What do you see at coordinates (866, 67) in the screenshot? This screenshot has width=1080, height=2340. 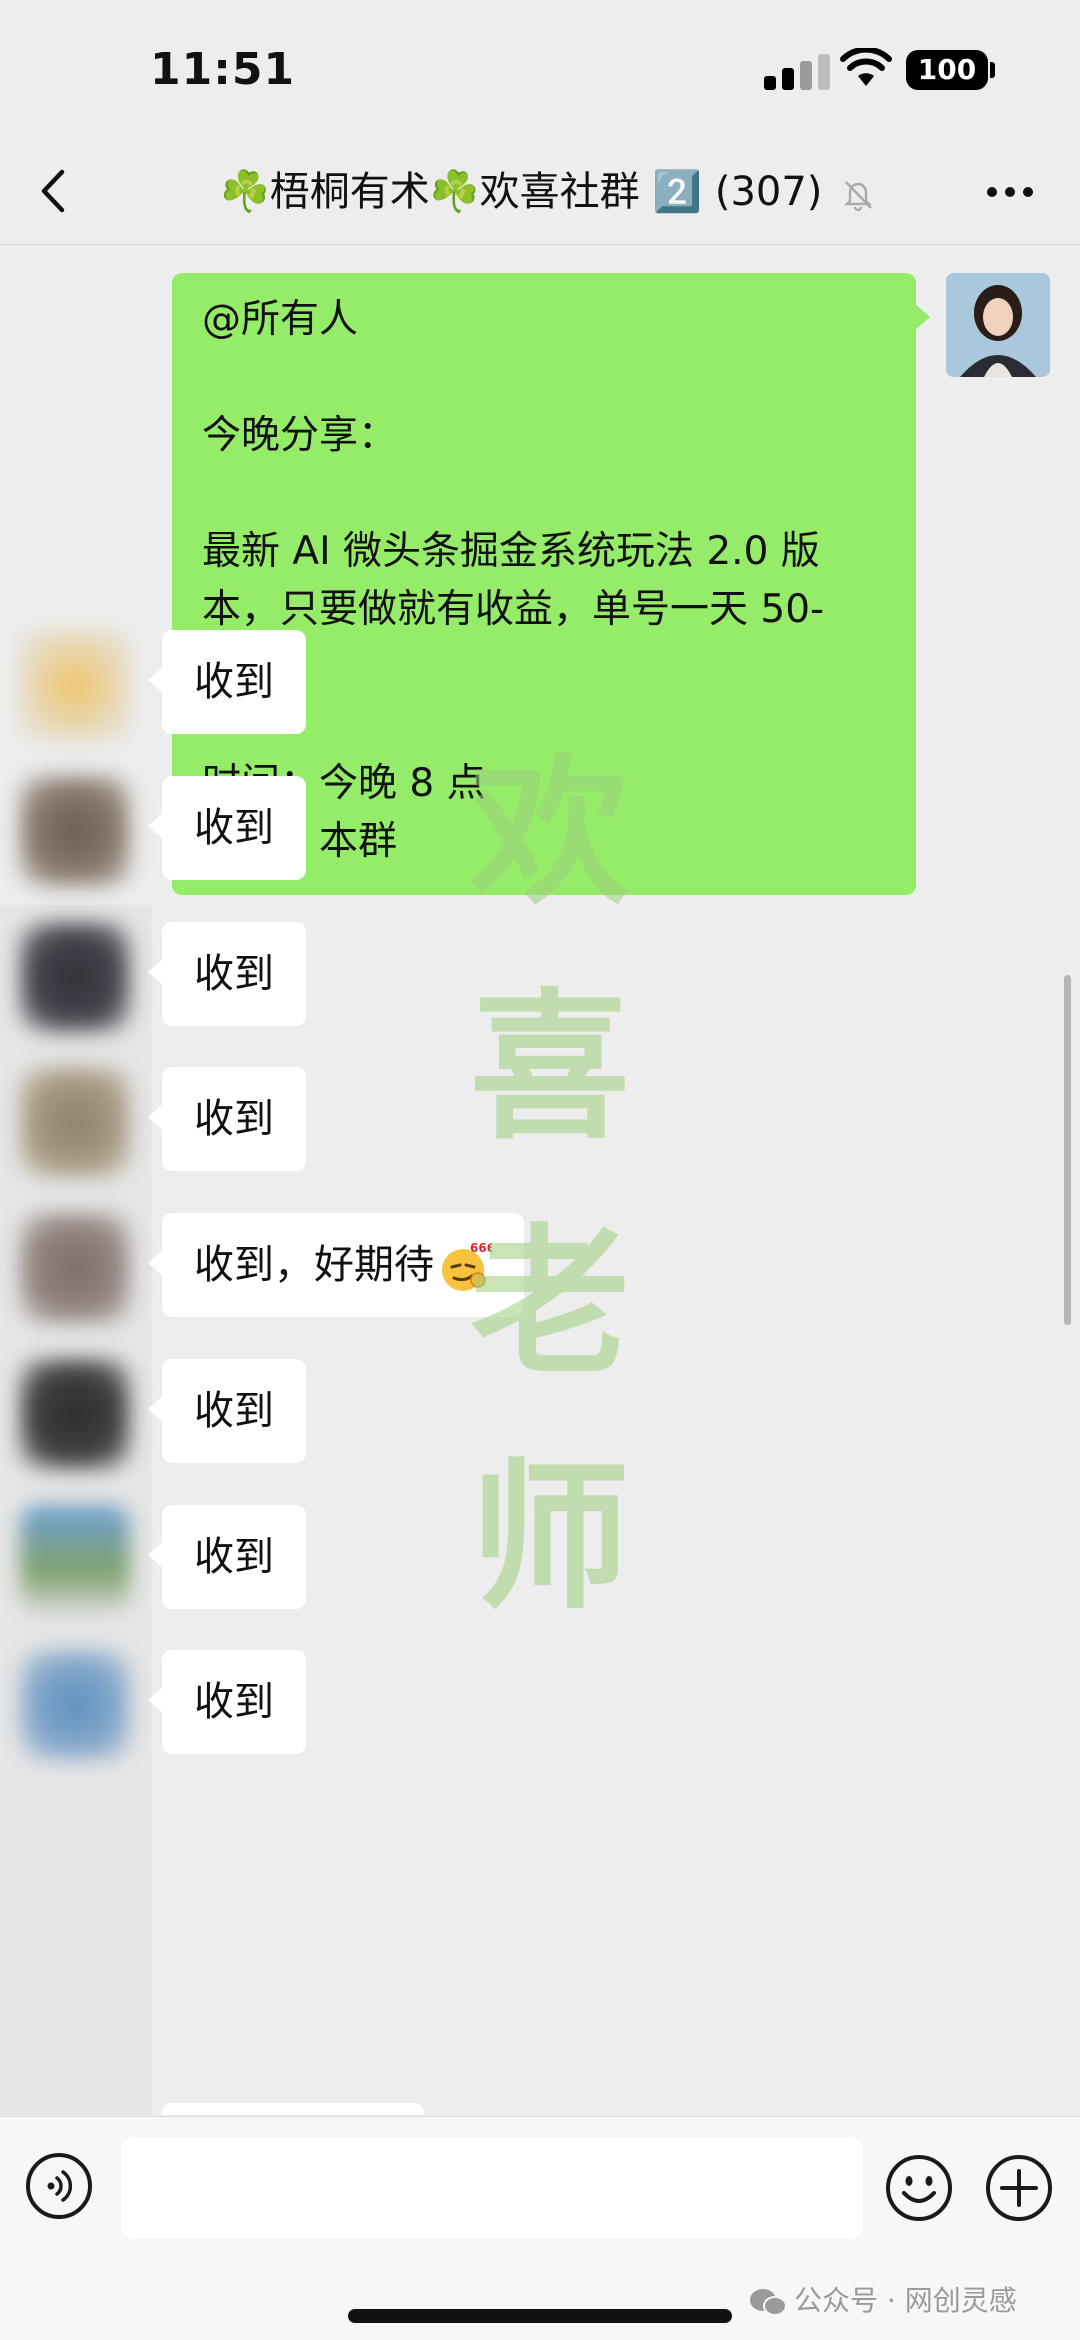 I see `wifi-icon` at bounding box center [866, 67].